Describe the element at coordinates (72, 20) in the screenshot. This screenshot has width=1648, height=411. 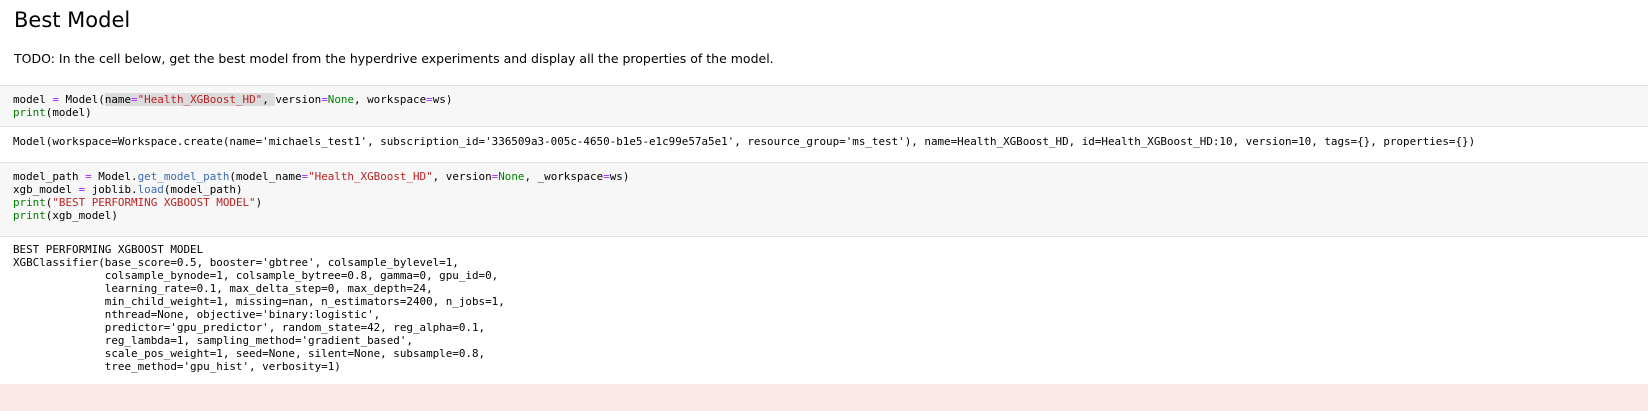
I see `section-heading: Best Model` at that location.